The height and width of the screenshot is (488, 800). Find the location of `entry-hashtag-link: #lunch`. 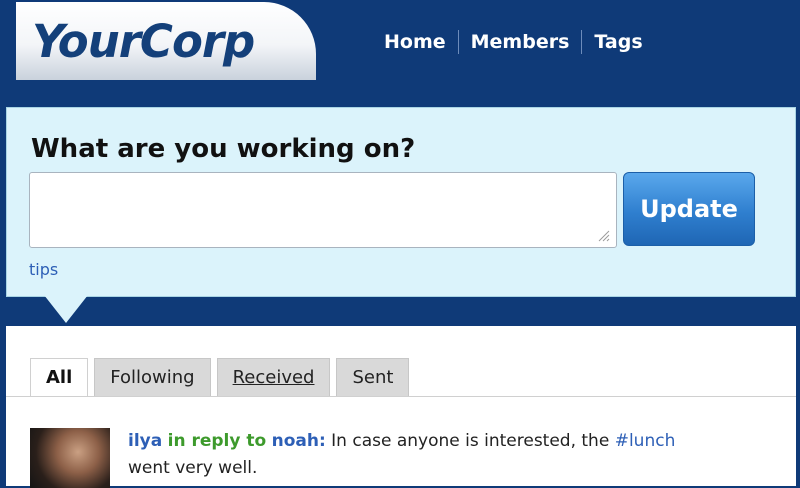

entry-hashtag-link: #lunch is located at coordinates (645, 441).